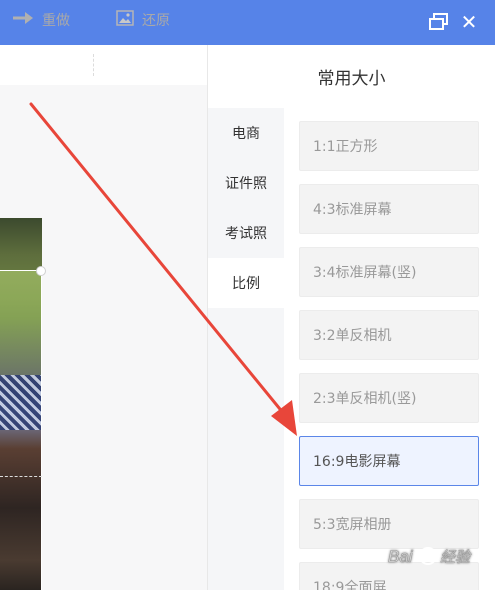 The image size is (495, 590). I want to click on category-exam-photo: 考试照, so click(246, 233).